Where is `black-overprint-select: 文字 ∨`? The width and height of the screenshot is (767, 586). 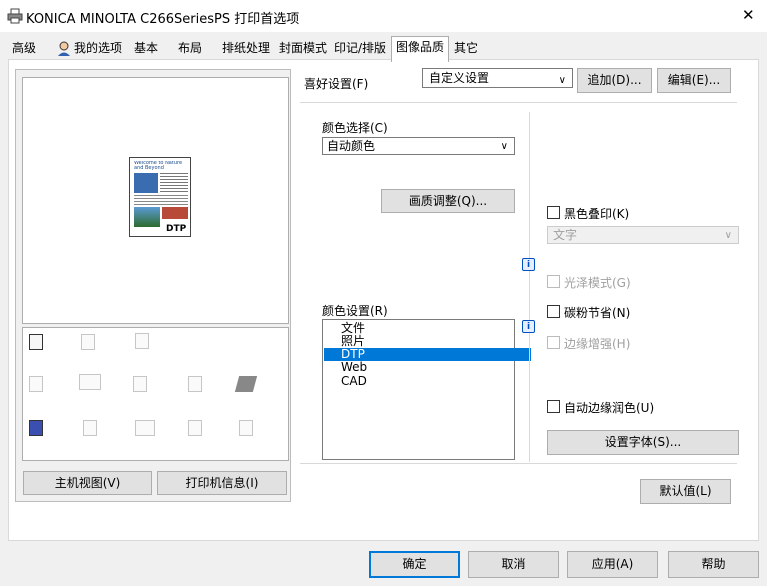 black-overprint-select: 文字 ∨ is located at coordinates (643, 235).